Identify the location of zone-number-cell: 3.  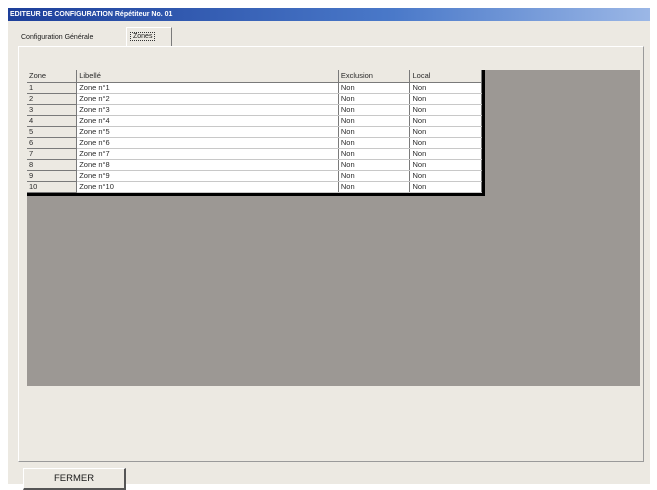
(52, 110).